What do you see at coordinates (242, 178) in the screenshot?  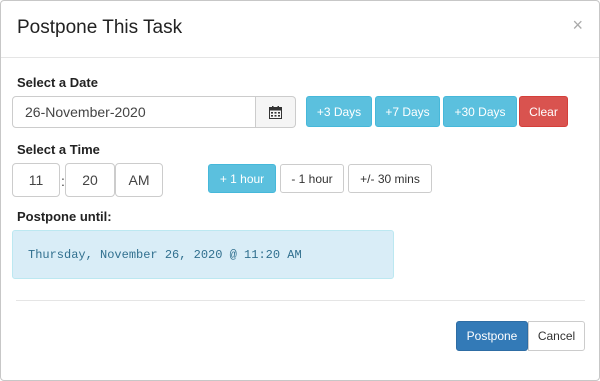 I see `plus-hour-button: + 1 hour` at bounding box center [242, 178].